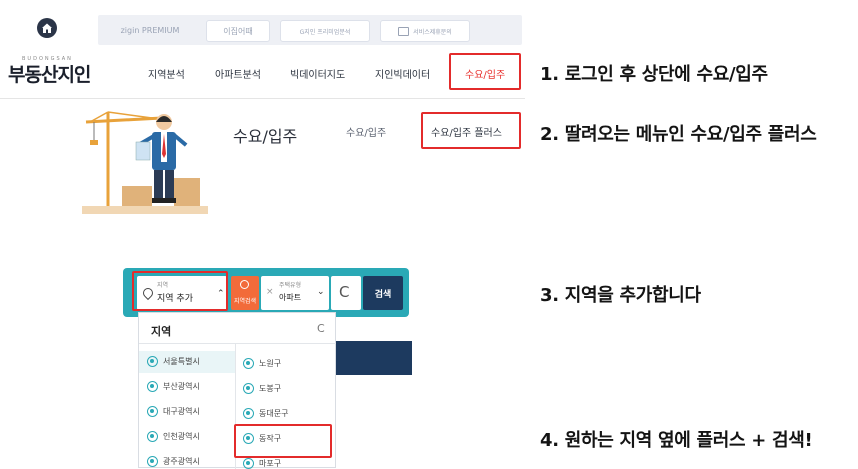  I want to click on top-tab-label: 이집어때, so click(238, 31).